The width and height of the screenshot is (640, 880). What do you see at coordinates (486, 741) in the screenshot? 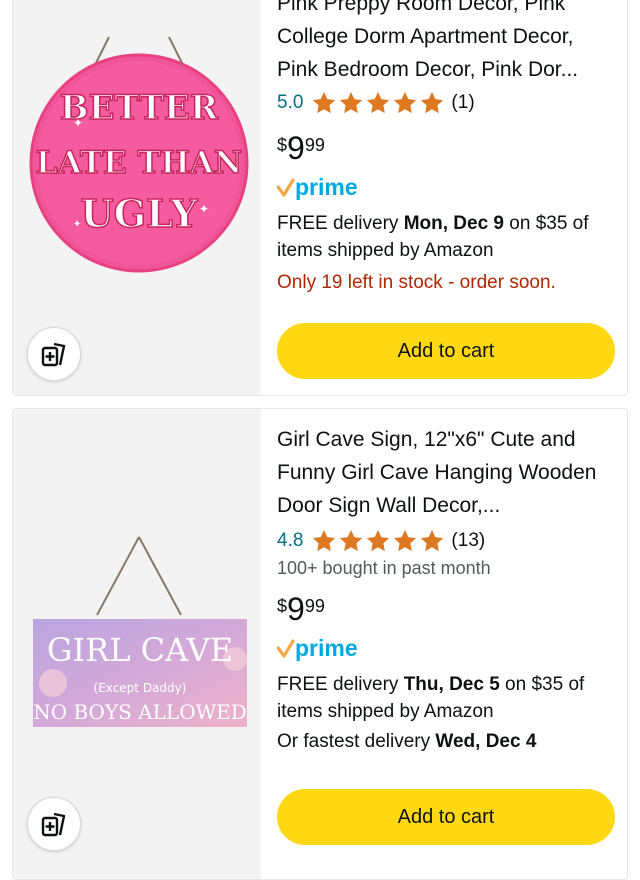
I see `fastest-delivery-date: Wed, Dec 4` at bounding box center [486, 741].